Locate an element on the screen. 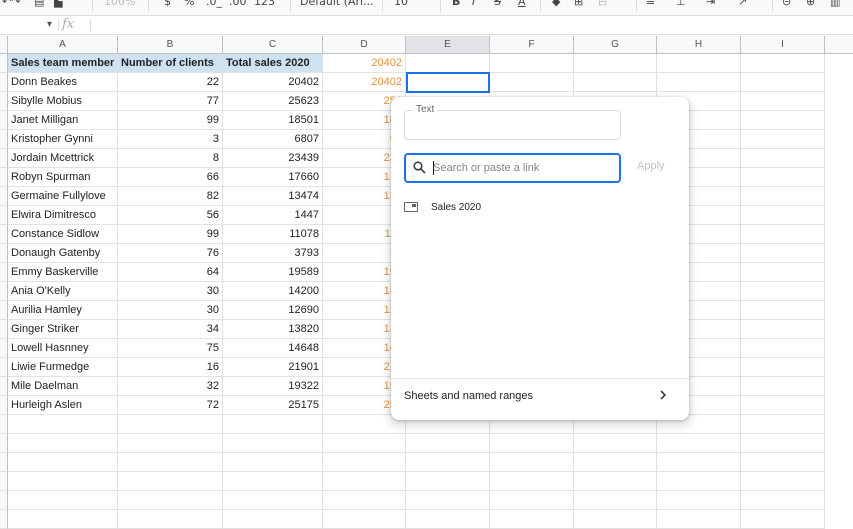 The width and height of the screenshot is (853, 529). sales-cell: 13474 is located at coordinates (273, 196).